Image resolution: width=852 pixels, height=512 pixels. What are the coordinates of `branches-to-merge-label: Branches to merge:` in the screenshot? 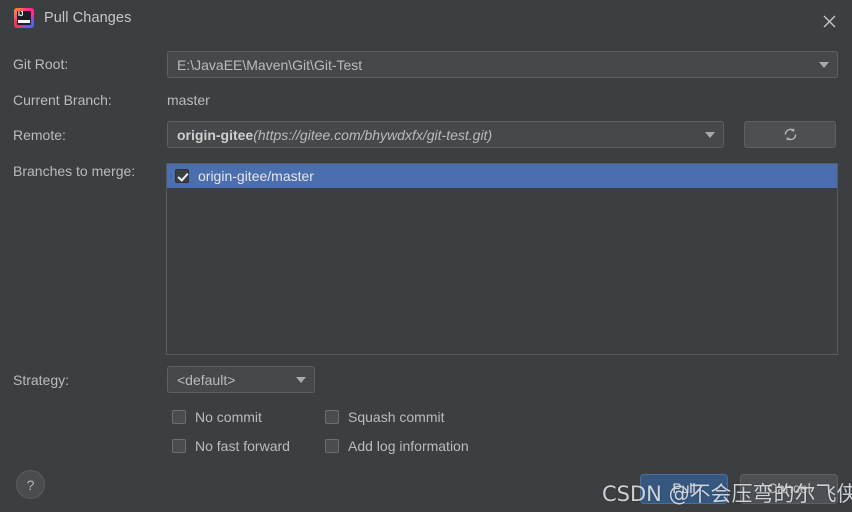 It's located at (74, 171).